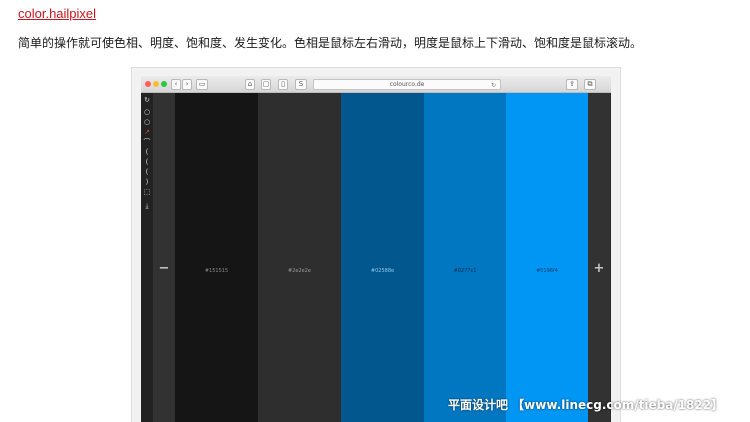  I want to click on minus-icon: −, so click(164, 268).